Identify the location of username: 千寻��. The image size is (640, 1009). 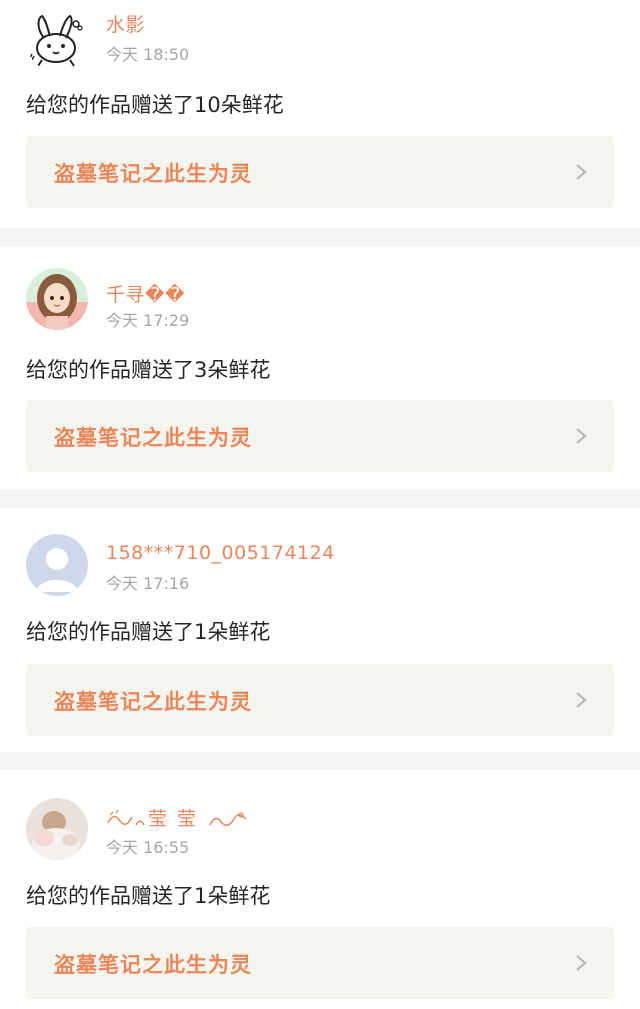
(145, 293).